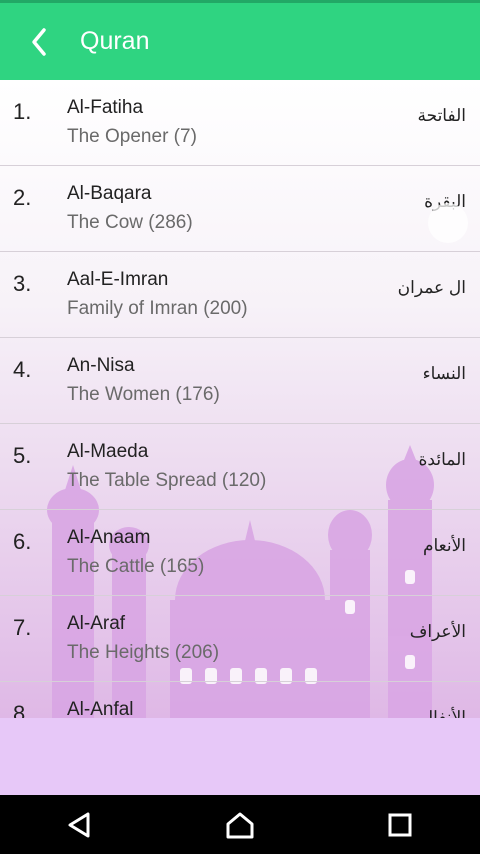 Image resolution: width=480 pixels, height=854 pixels. I want to click on surah-name: Aal-E-Imran, so click(118, 279).